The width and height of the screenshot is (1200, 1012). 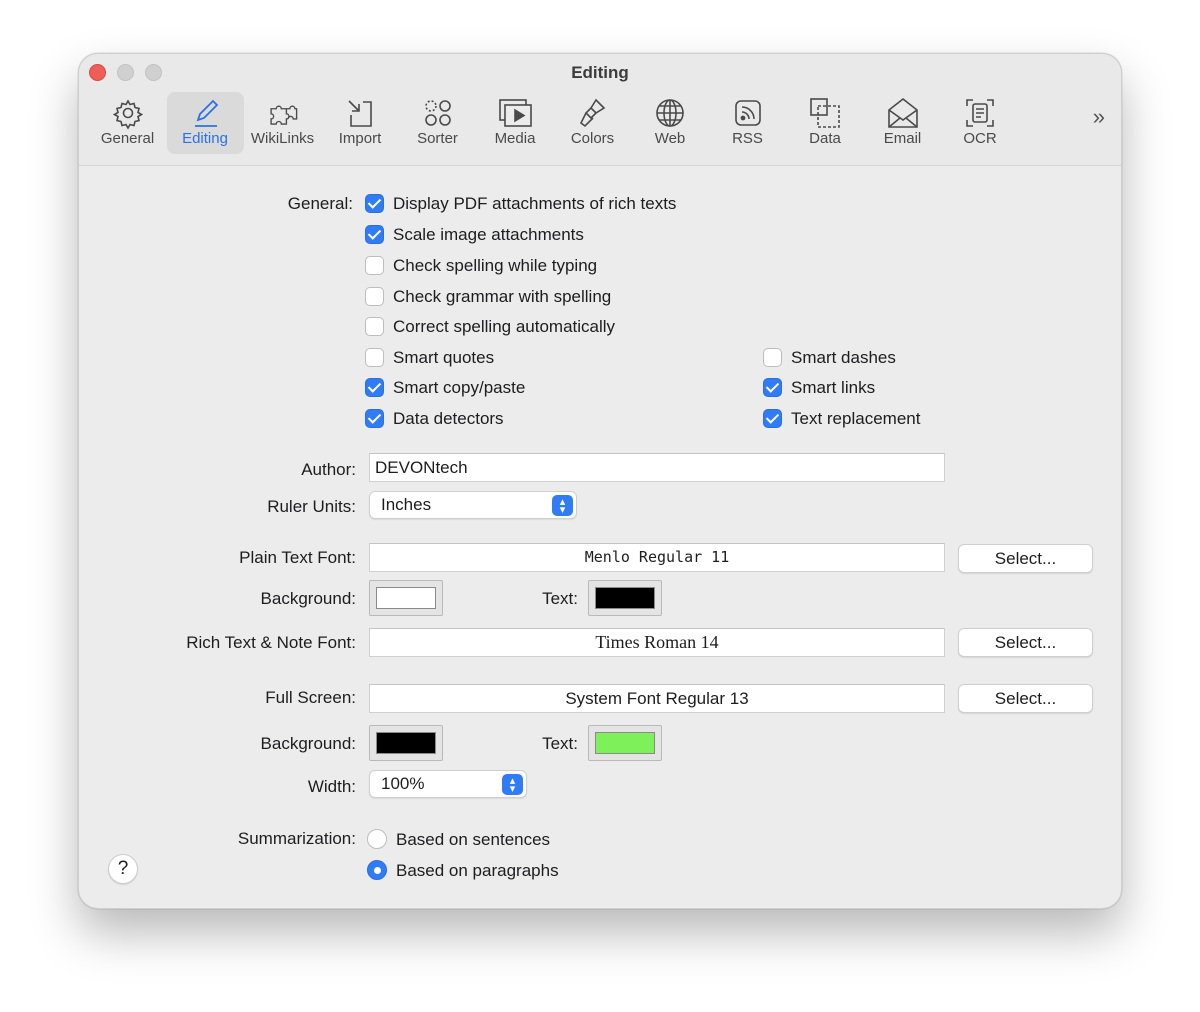 What do you see at coordinates (488, 234) in the screenshot?
I see `checkbox-label: Scale image attachments` at bounding box center [488, 234].